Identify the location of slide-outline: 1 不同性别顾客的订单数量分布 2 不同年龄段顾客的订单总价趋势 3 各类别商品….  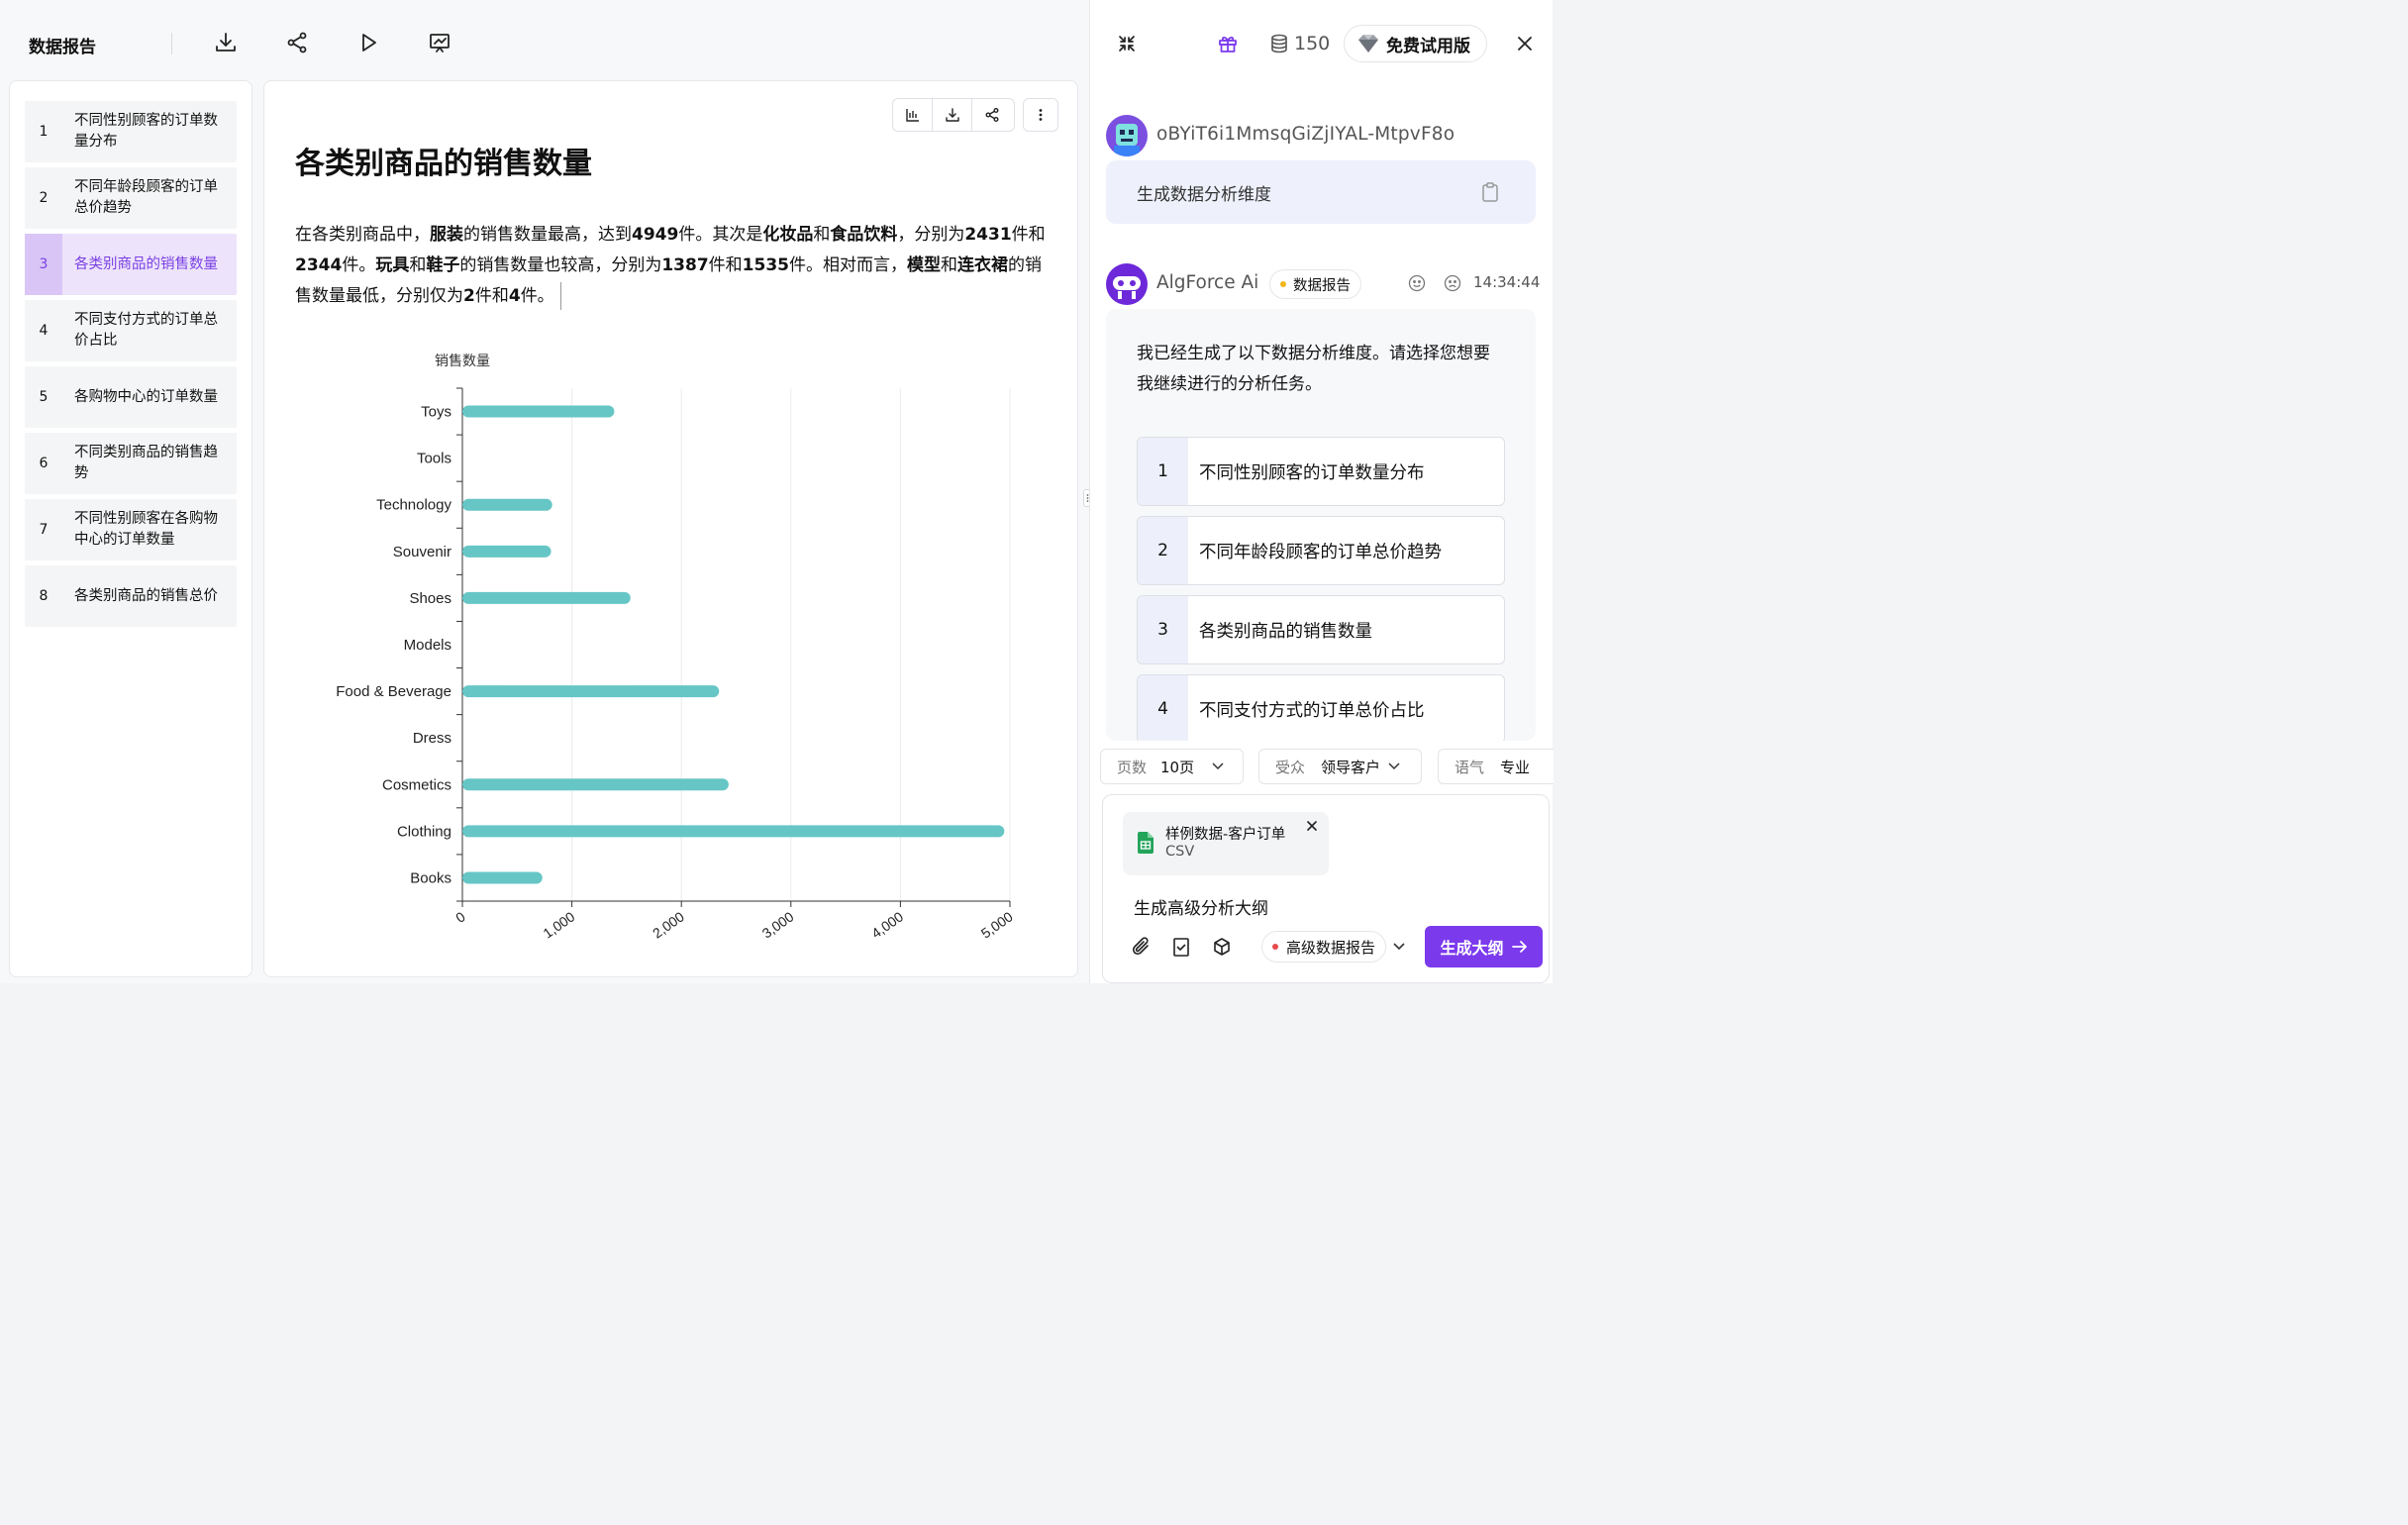
(130, 528).